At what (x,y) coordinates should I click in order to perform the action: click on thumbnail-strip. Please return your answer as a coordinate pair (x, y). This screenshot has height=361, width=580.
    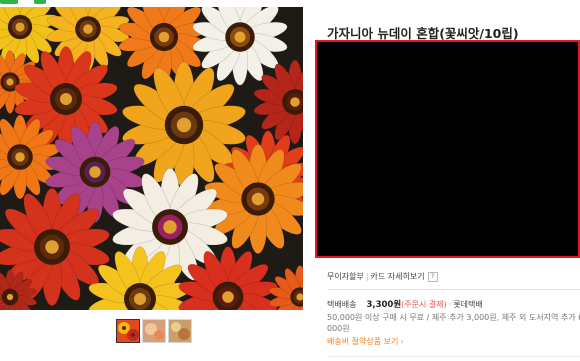
    Looking at the image, I should click on (154, 331).